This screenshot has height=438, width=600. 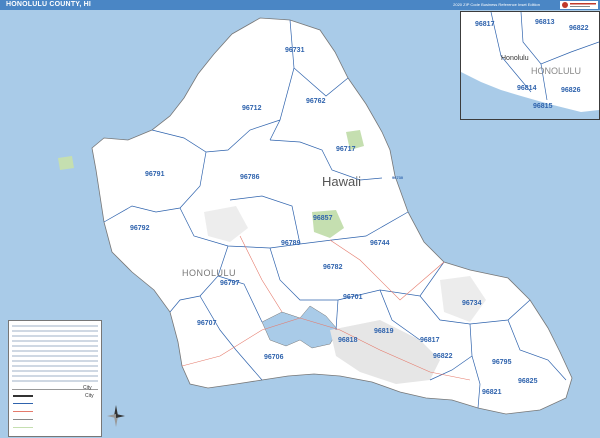 I want to click on place-label-honolulu: HONOLULU, so click(x=209, y=273).